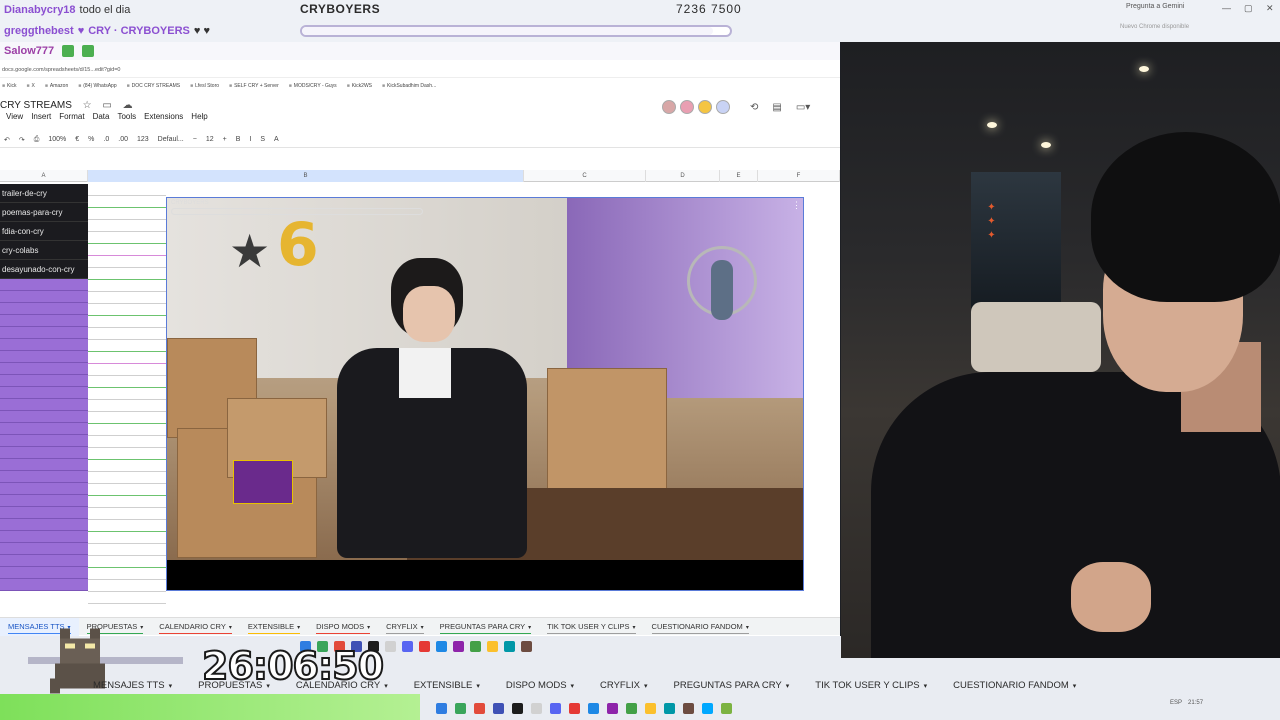 The width and height of the screenshot is (1280, 720). What do you see at coordinates (250, 139) in the screenshot?
I see `toolbar-item: I` at bounding box center [250, 139].